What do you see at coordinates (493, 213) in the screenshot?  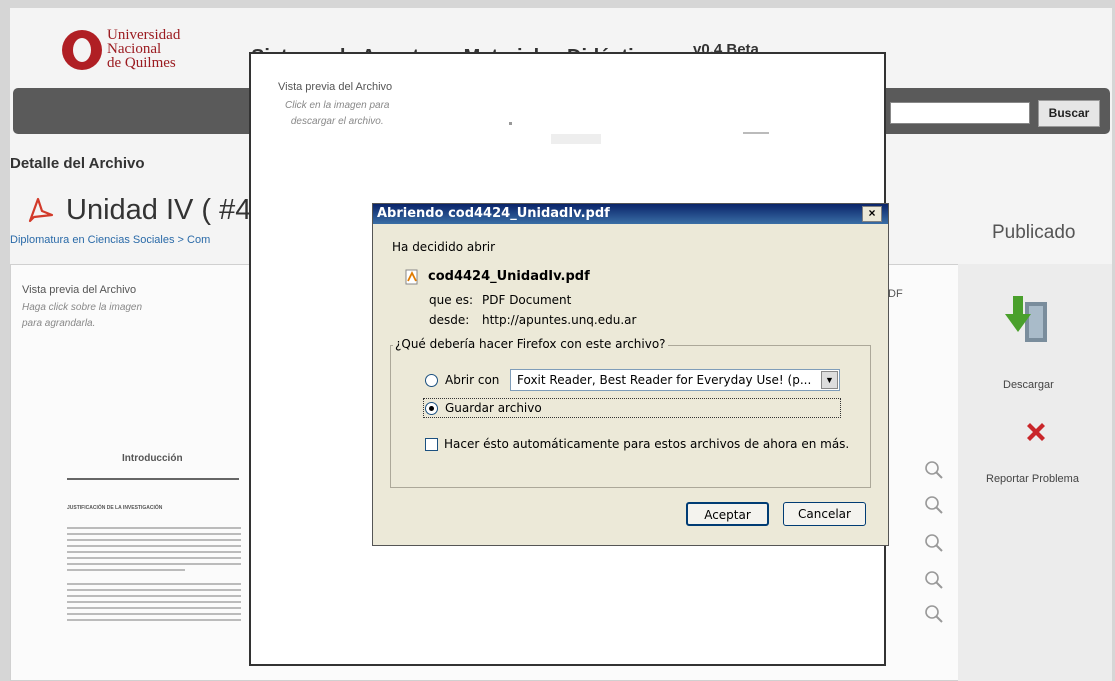 I see `dialog-title: Abriendo cod4424_UnidadIv.pdf` at bounding box center [493, 213].